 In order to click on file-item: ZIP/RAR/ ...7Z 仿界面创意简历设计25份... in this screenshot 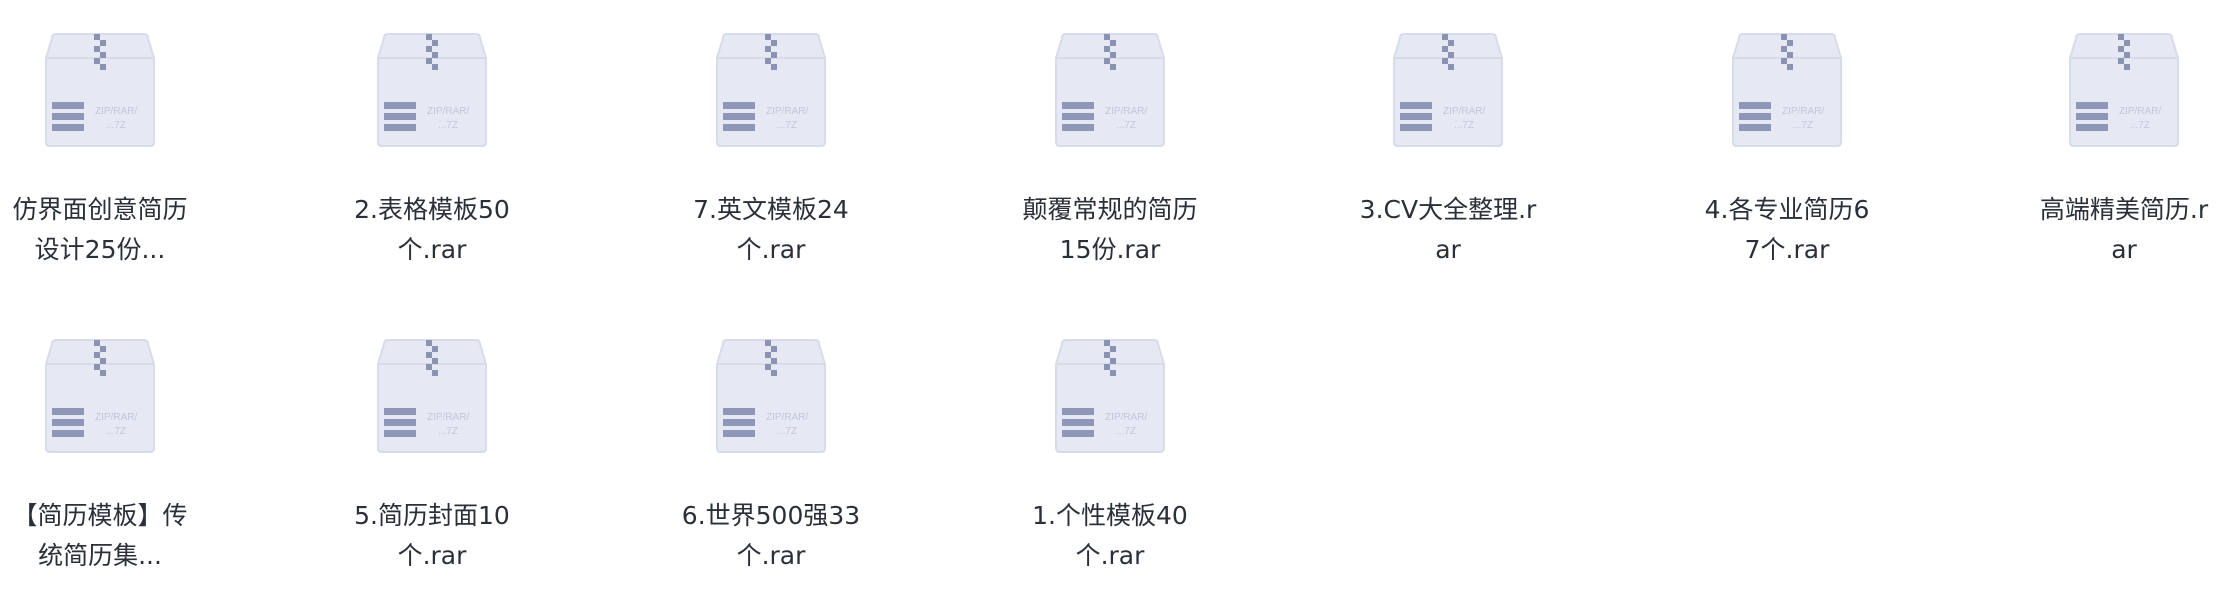, I will do `click(100, 150)`.